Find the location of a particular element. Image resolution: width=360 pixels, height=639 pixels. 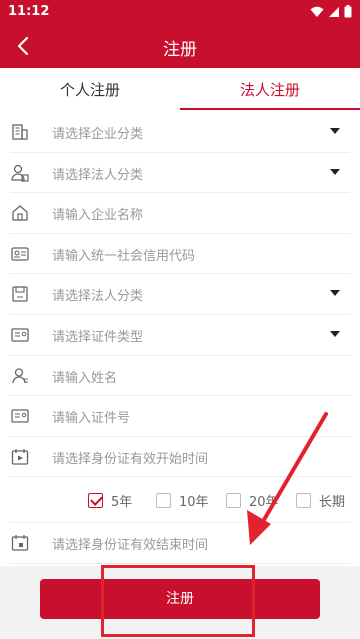

person-badge-icon is located at coordinates (20, 173).